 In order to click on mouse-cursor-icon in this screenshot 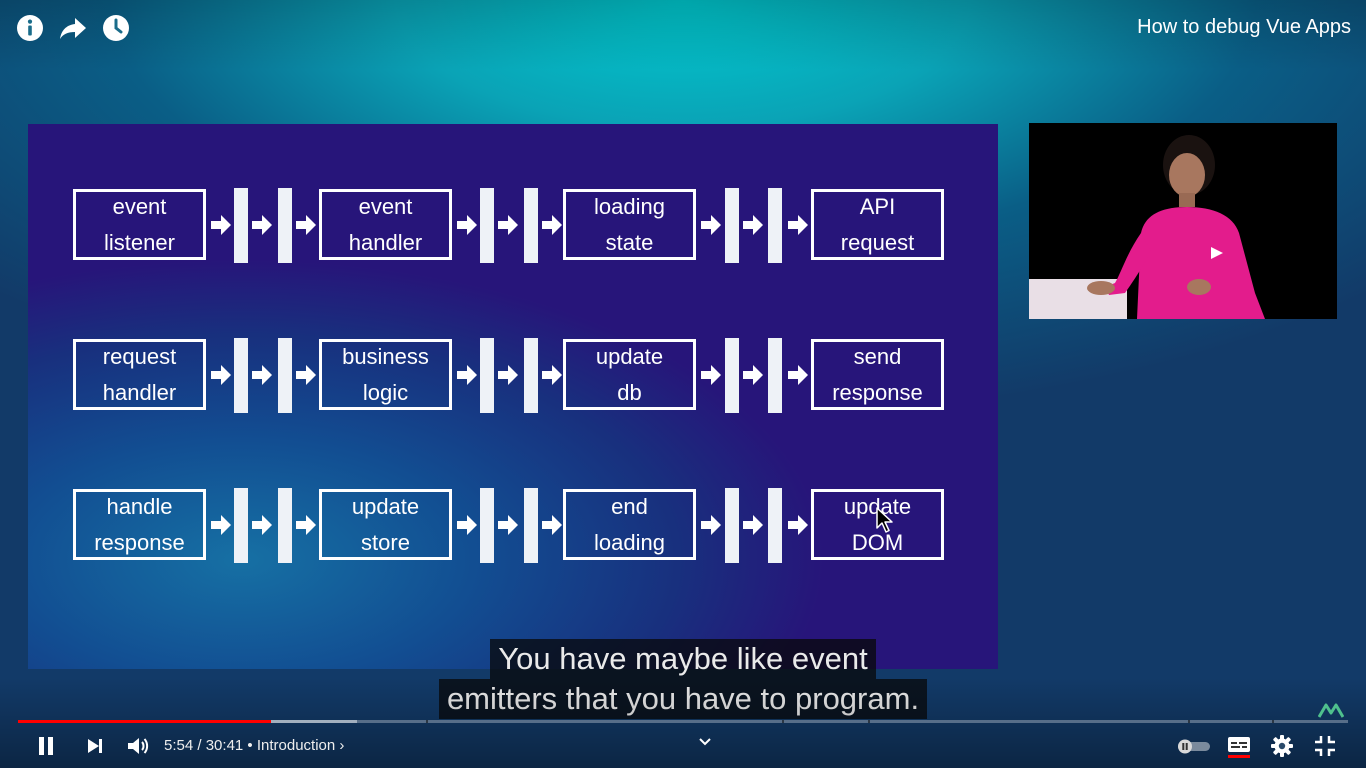, I will do `click(884, 520)`.